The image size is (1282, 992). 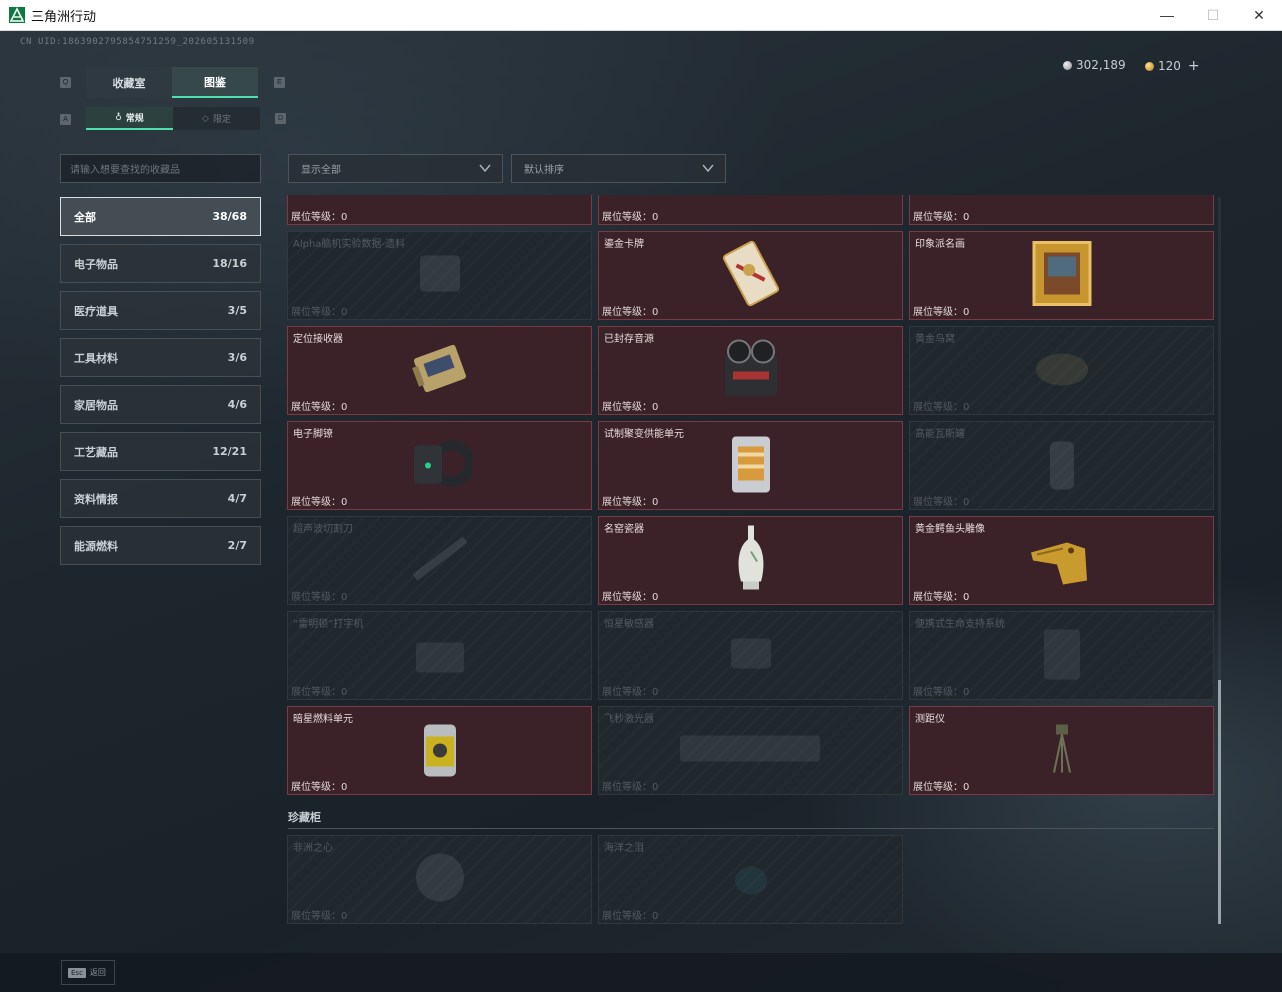 I want to click on filter-dropdown: 显示全部, so click(x=395, y=168).